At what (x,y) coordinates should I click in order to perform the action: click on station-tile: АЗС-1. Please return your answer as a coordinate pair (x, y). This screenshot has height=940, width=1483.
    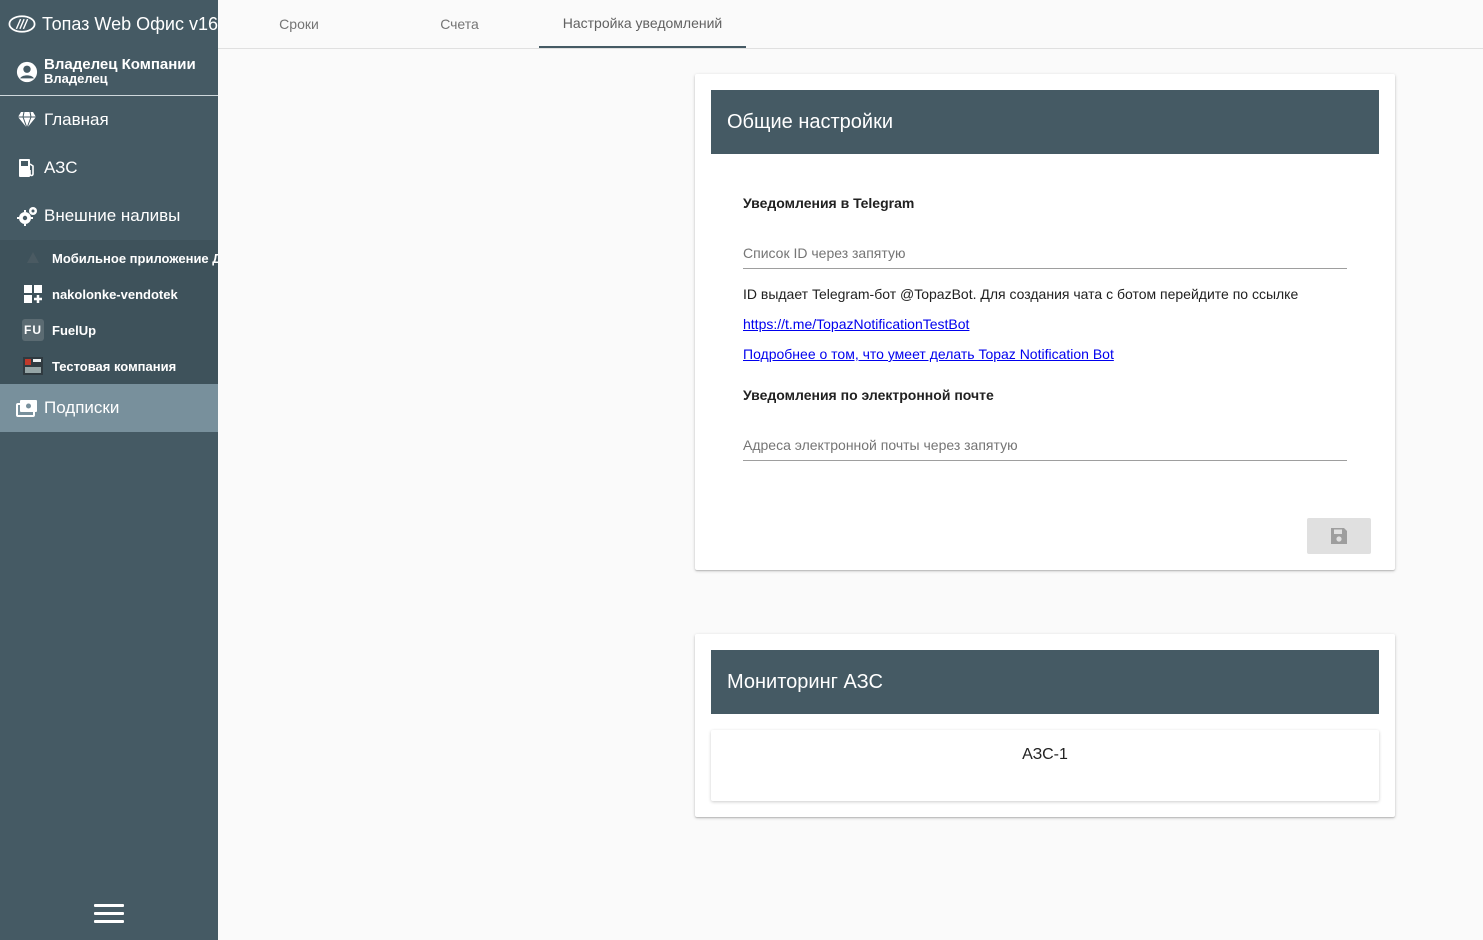
    Looking at the image, I should click on (1045, 765).